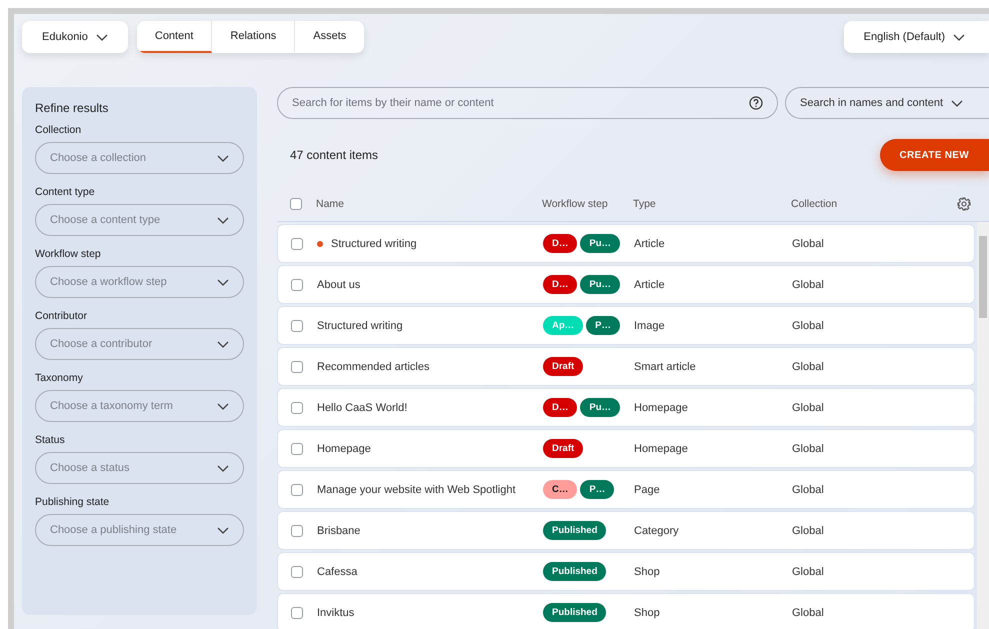  I want to click on item-name: Manage your website with Web Spotlight, so click(416, 490).